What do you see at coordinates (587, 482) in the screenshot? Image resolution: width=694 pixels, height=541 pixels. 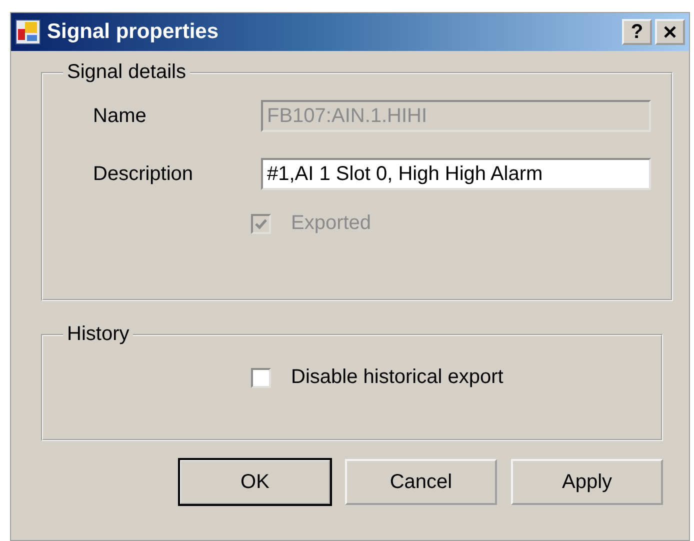 I see `dialog-button: Apply` at bounding box center [587, 482].